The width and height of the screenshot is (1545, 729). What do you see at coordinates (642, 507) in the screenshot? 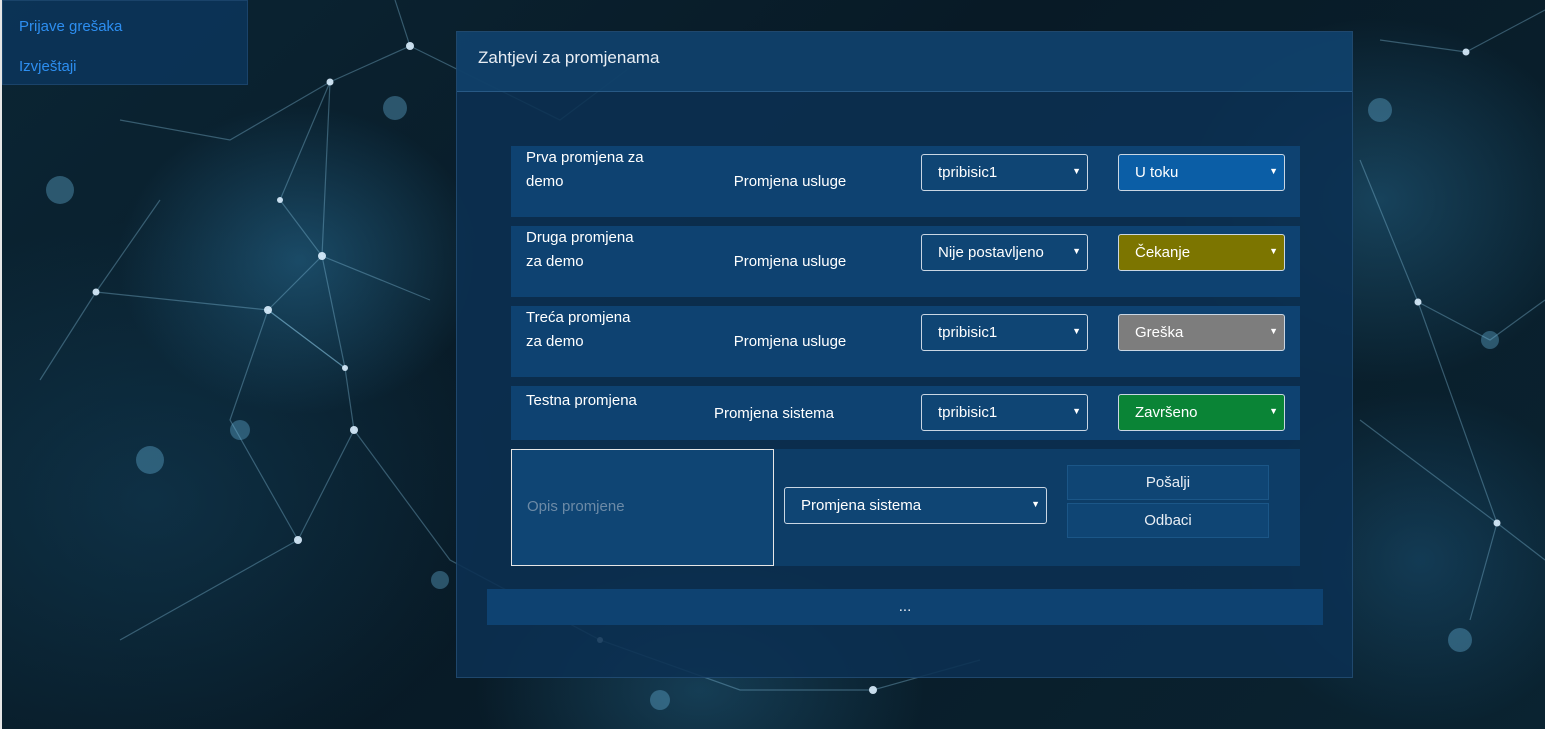
I see `description-input: Opis promjene` at bounding box center [642, 507].